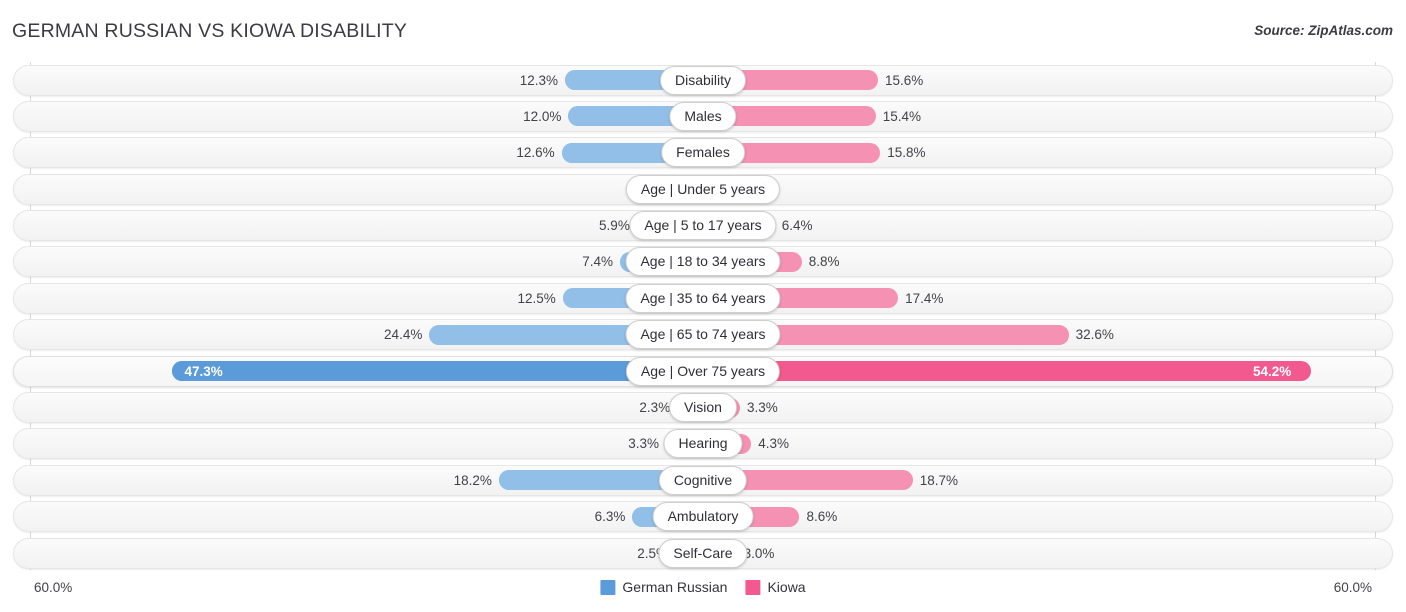  Describe the element at coordinates (536, 298) in the screenshot. I see `value-label-left: 12.5%` at that location.